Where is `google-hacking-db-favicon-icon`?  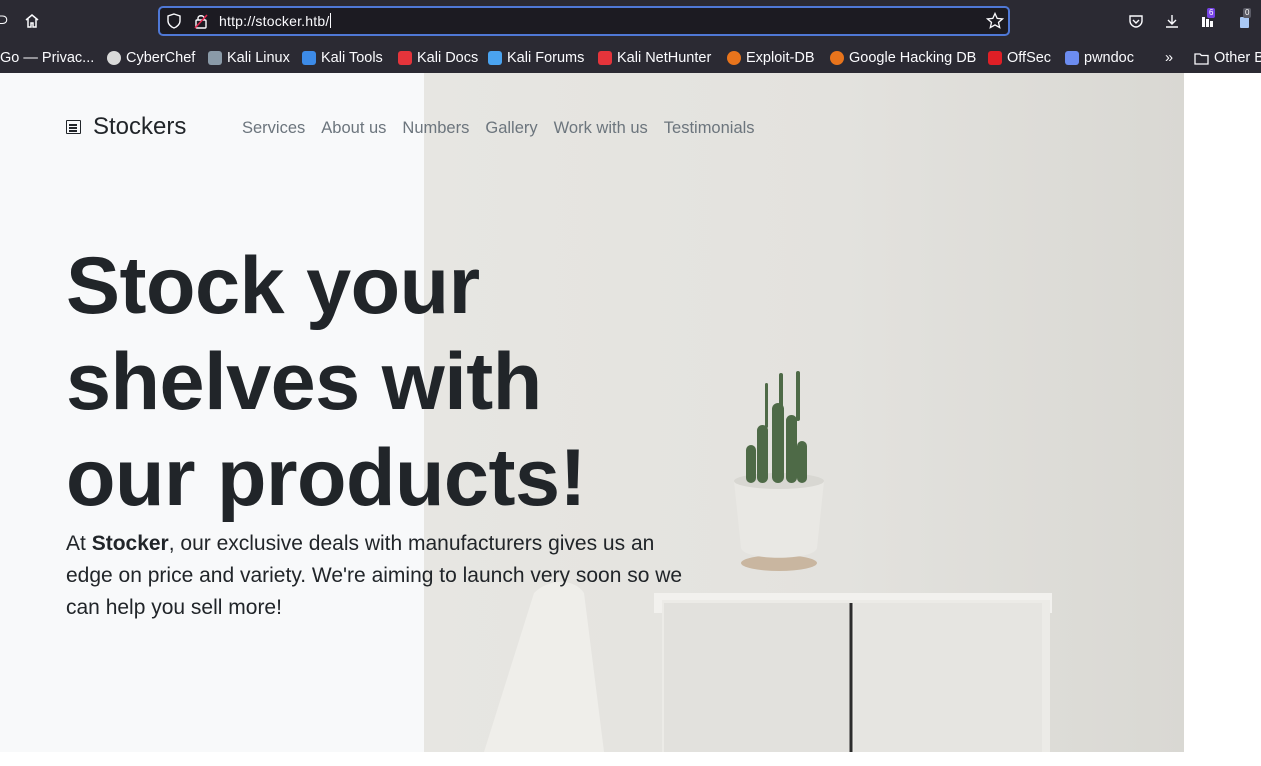
google-hacking-db-favicon-icon is located at coordinates (837, 58).